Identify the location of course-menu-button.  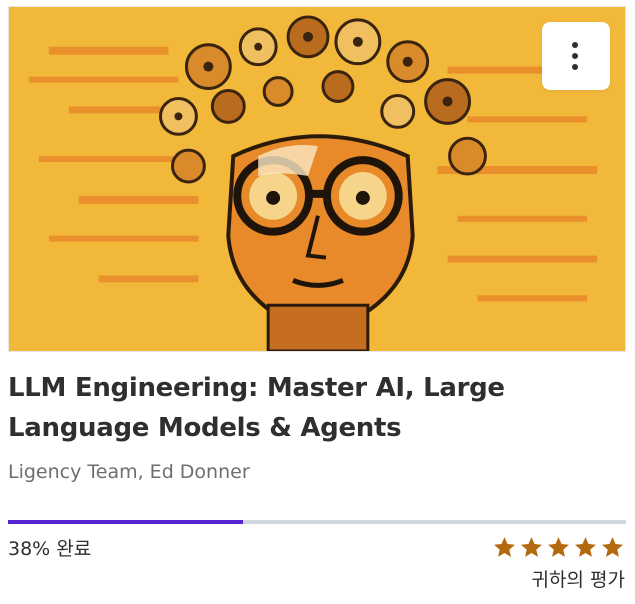
(576, 56).